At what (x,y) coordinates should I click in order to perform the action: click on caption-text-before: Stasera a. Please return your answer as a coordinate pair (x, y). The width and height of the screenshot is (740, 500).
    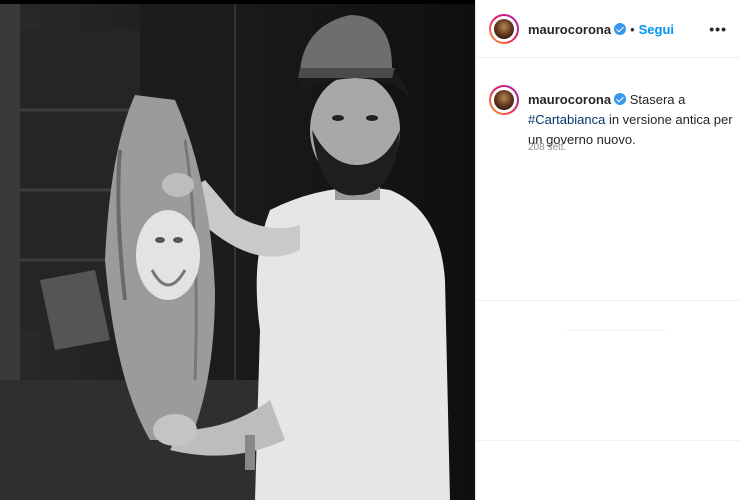
    Looking at the image, I should click on (657, 99).